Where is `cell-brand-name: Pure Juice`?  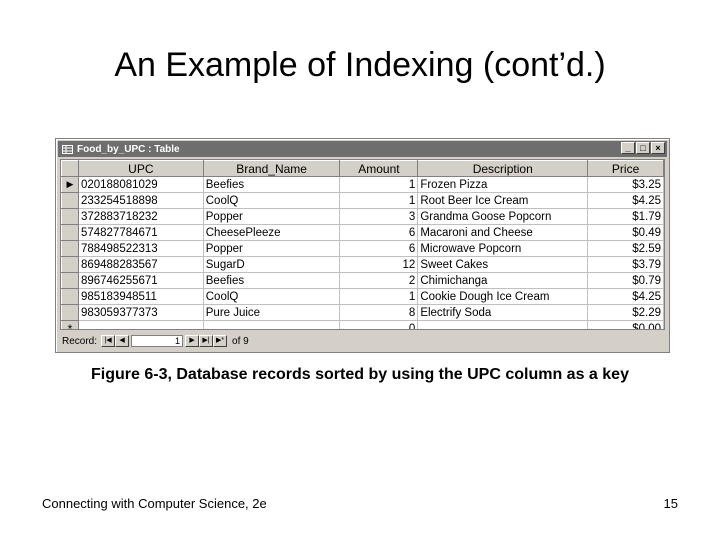
cell-brand-name: Pure Juice is located at coordinates (271, 312).